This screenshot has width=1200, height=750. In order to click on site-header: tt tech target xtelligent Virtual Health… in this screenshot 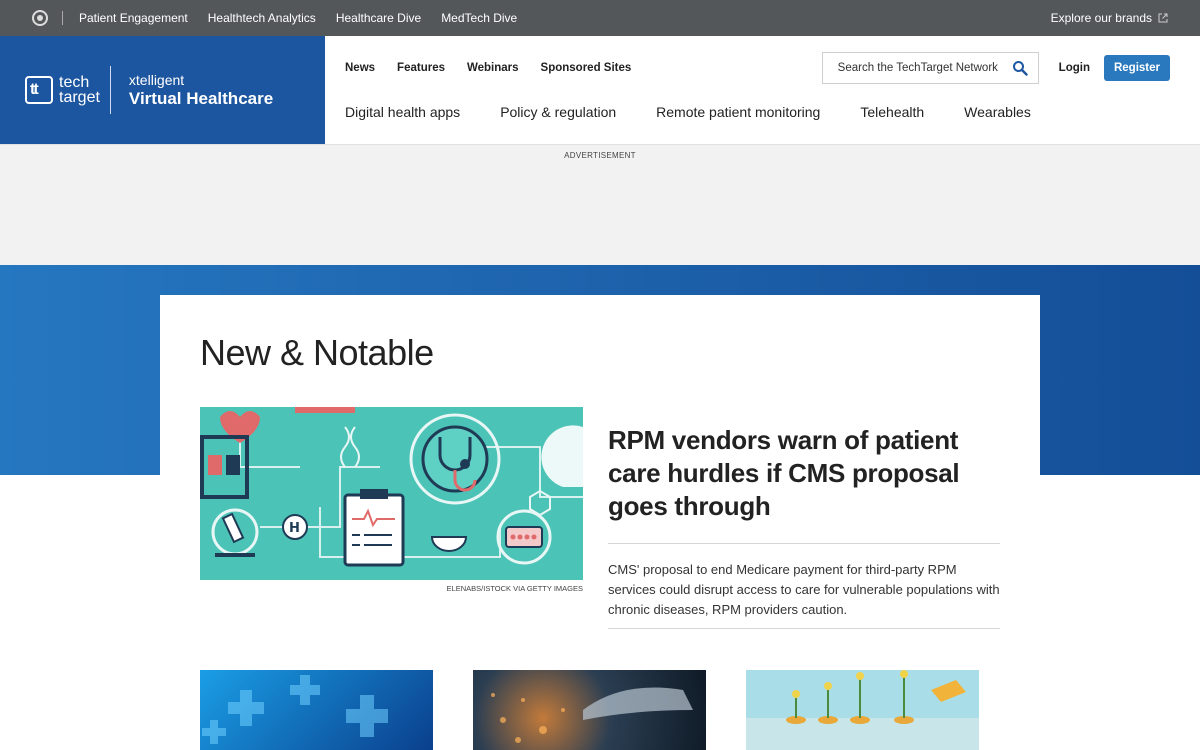, I will do `click(600, 90)`.